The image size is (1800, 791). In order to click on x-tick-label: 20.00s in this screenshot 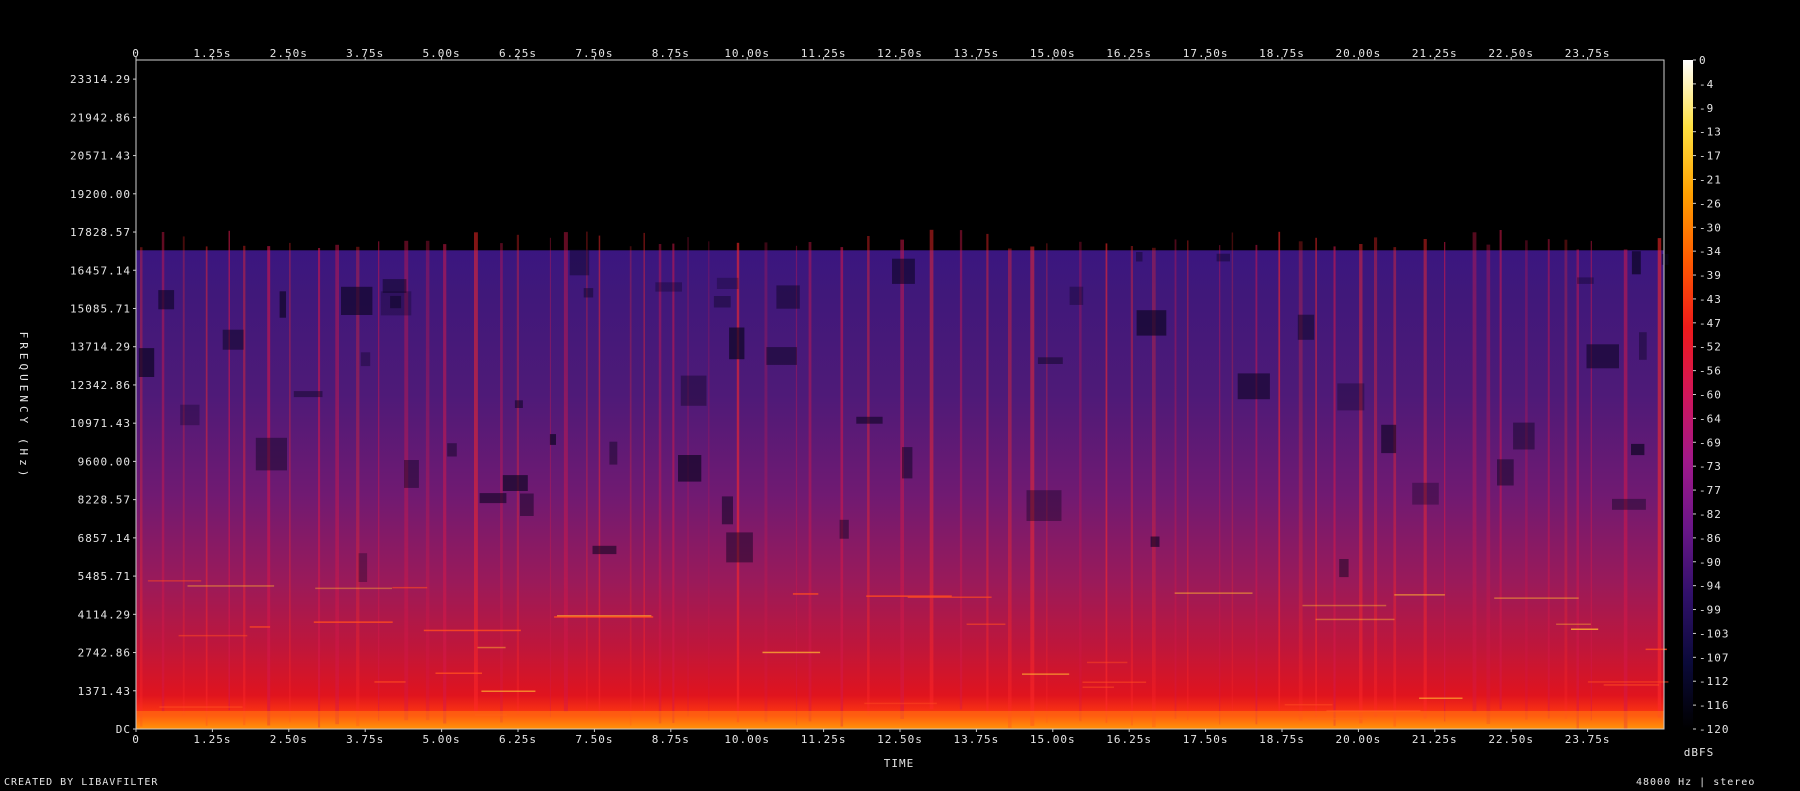, I will do `click(1359, 53)`.